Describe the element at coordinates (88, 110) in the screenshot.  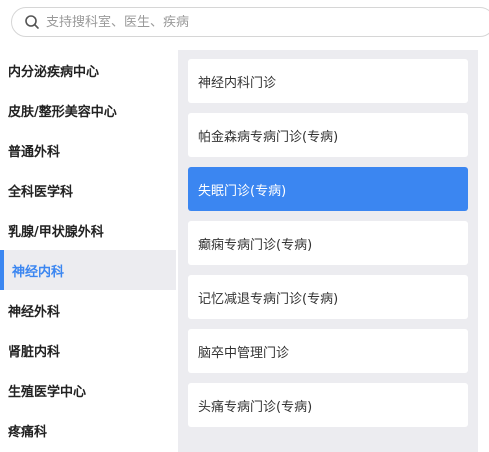
I see `sidebar-item-dermatology: 皮肤/整形美容中心` at that location.